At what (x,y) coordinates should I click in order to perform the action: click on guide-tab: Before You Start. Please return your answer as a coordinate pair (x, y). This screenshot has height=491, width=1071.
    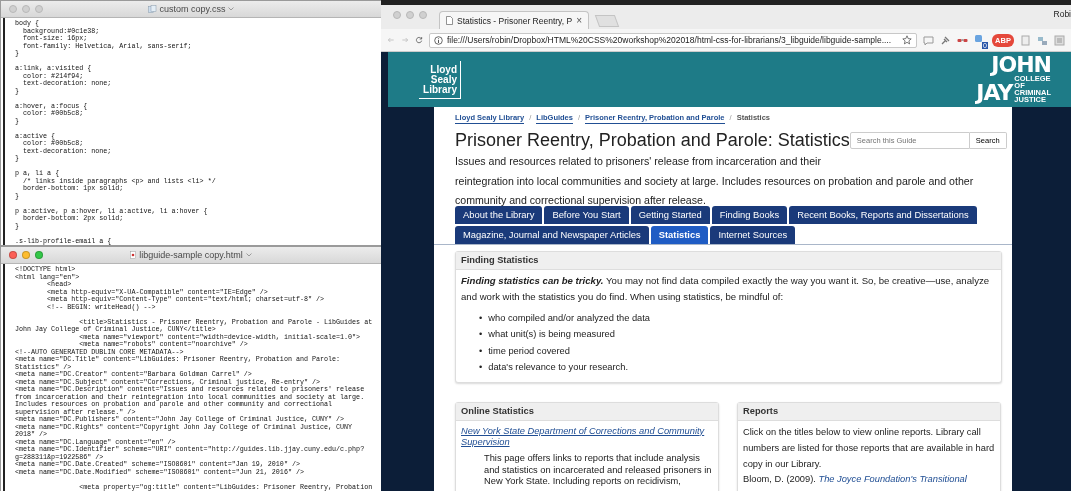
    Looking at the image, I should click on (586, 214).